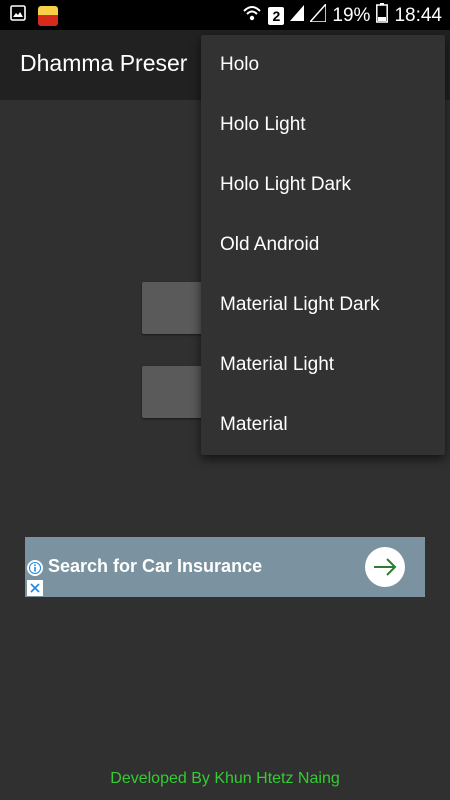 The width and height of the screenshot is (450, 800). Describe the element at coordinates (385, 567) in the screenshot. I see `arrow-right-icon` at that location.